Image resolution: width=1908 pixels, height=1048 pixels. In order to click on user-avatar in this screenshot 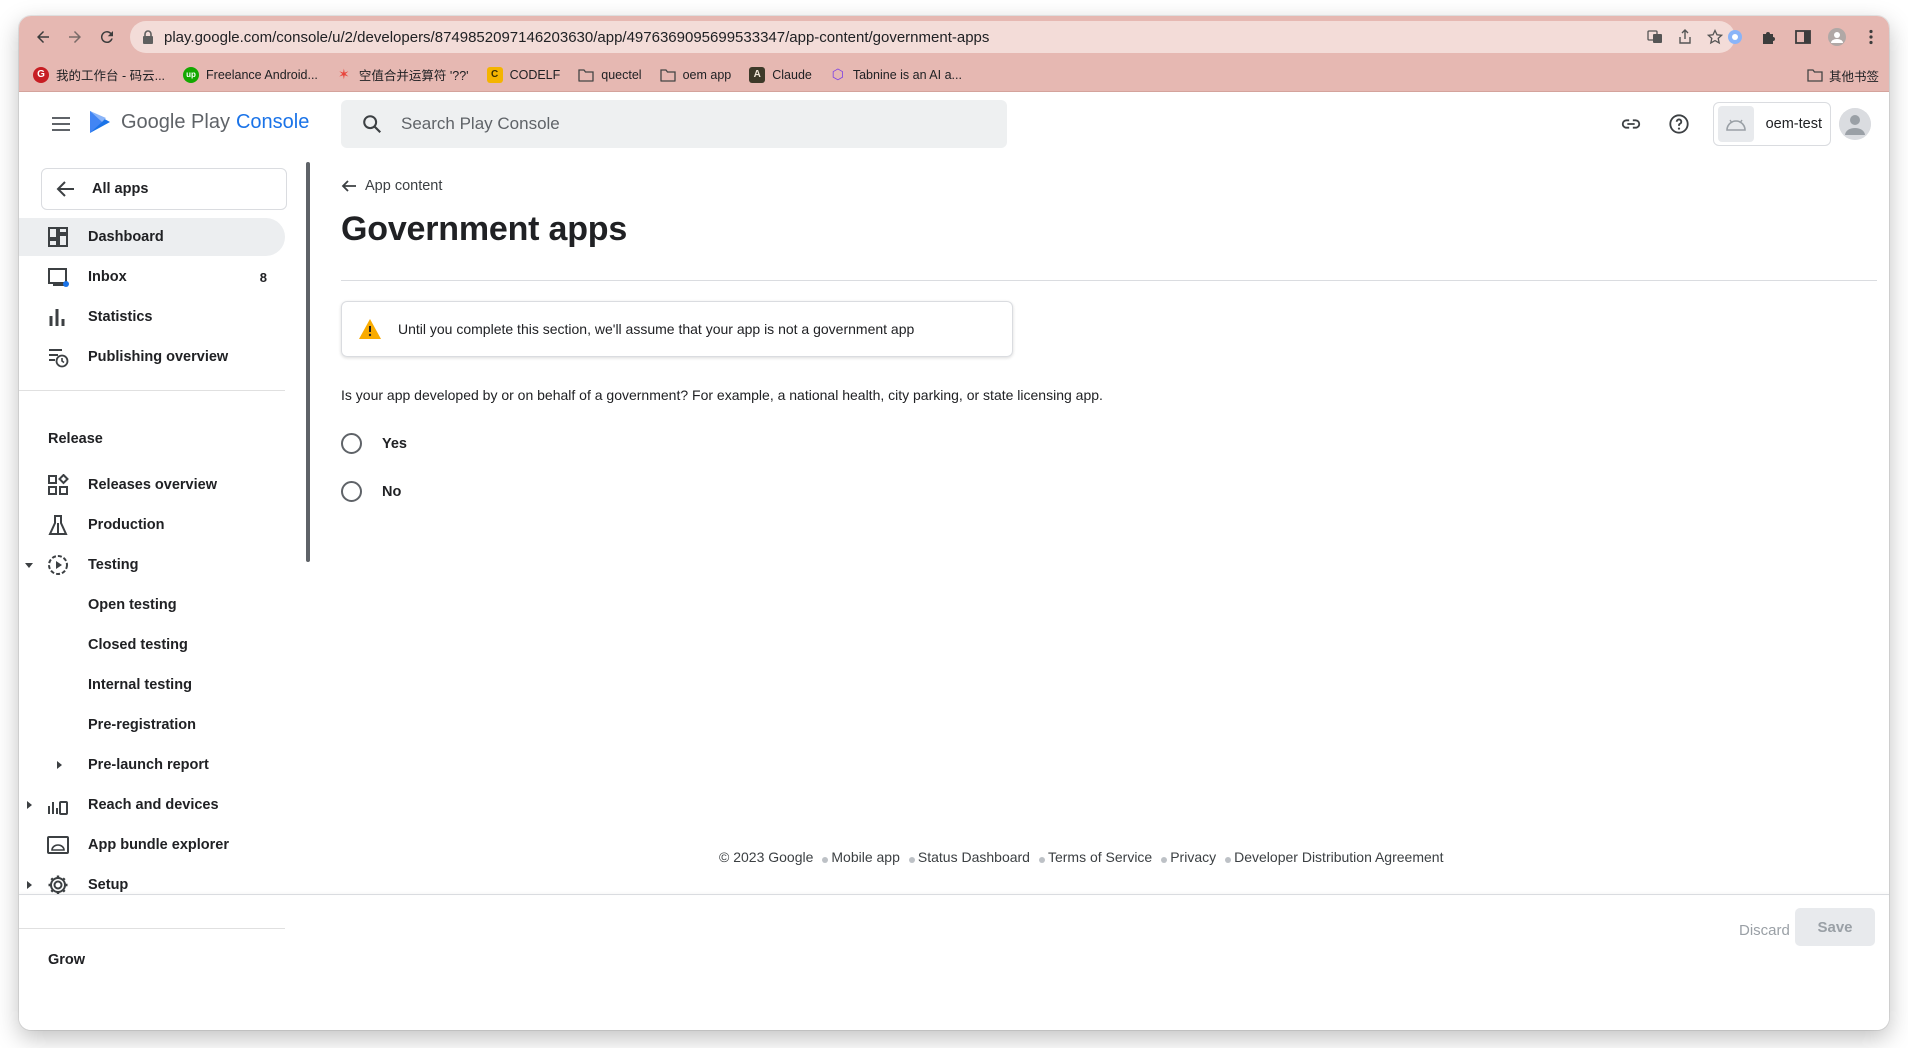, I will do `click(1855, 124)`.